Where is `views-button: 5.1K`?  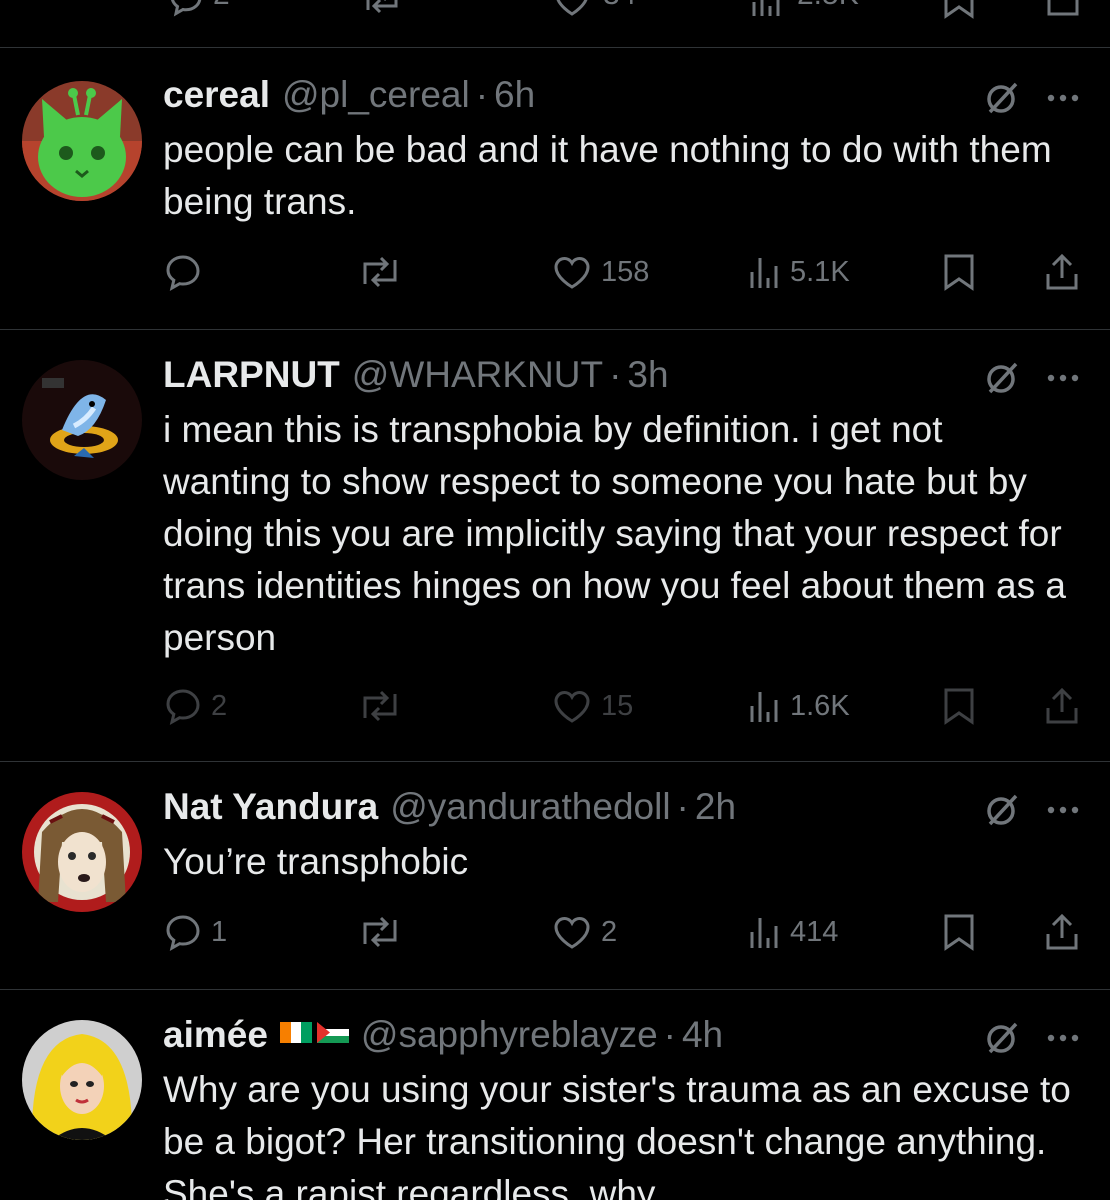 views-button: 5.1K is located at coordinates (799, 272).